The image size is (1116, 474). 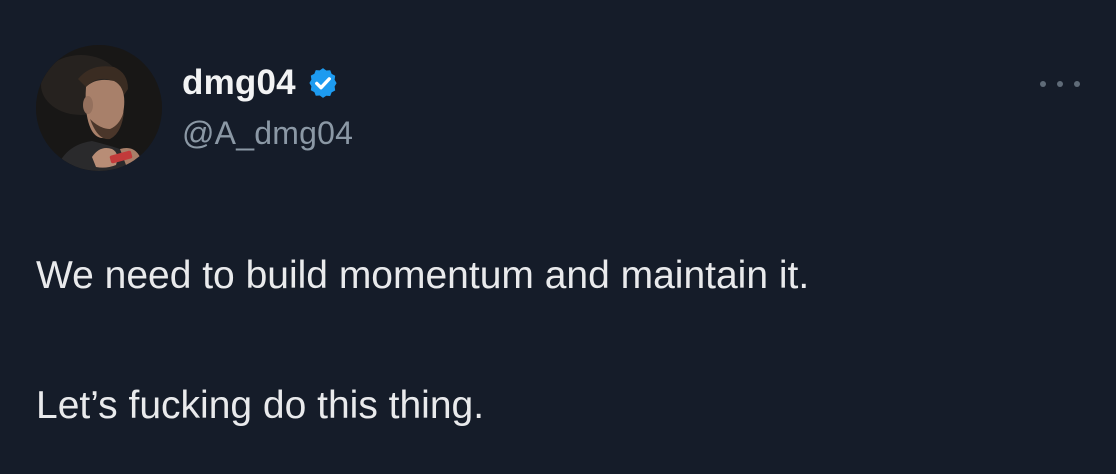 I want to click on author-name-row: dmg04, so click(x=261, y=83).